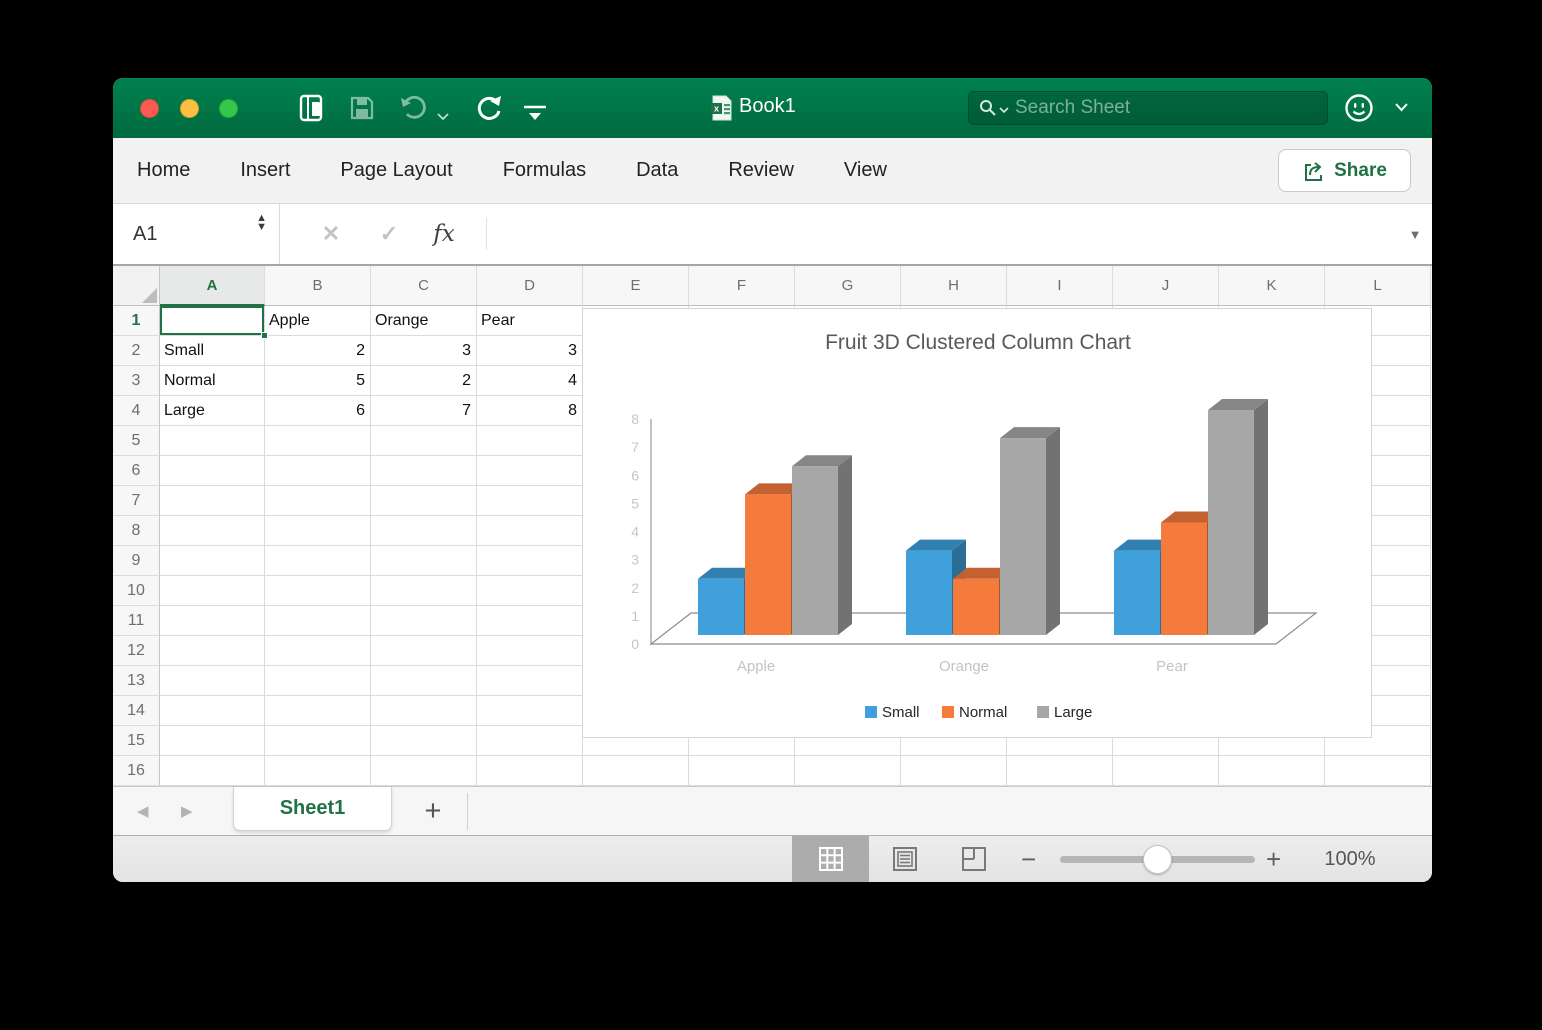  What do you see at coordinates (1359, 108) in the screenshot?
I see `feedback-smiley-icon` at bounding box center [1359, 108].